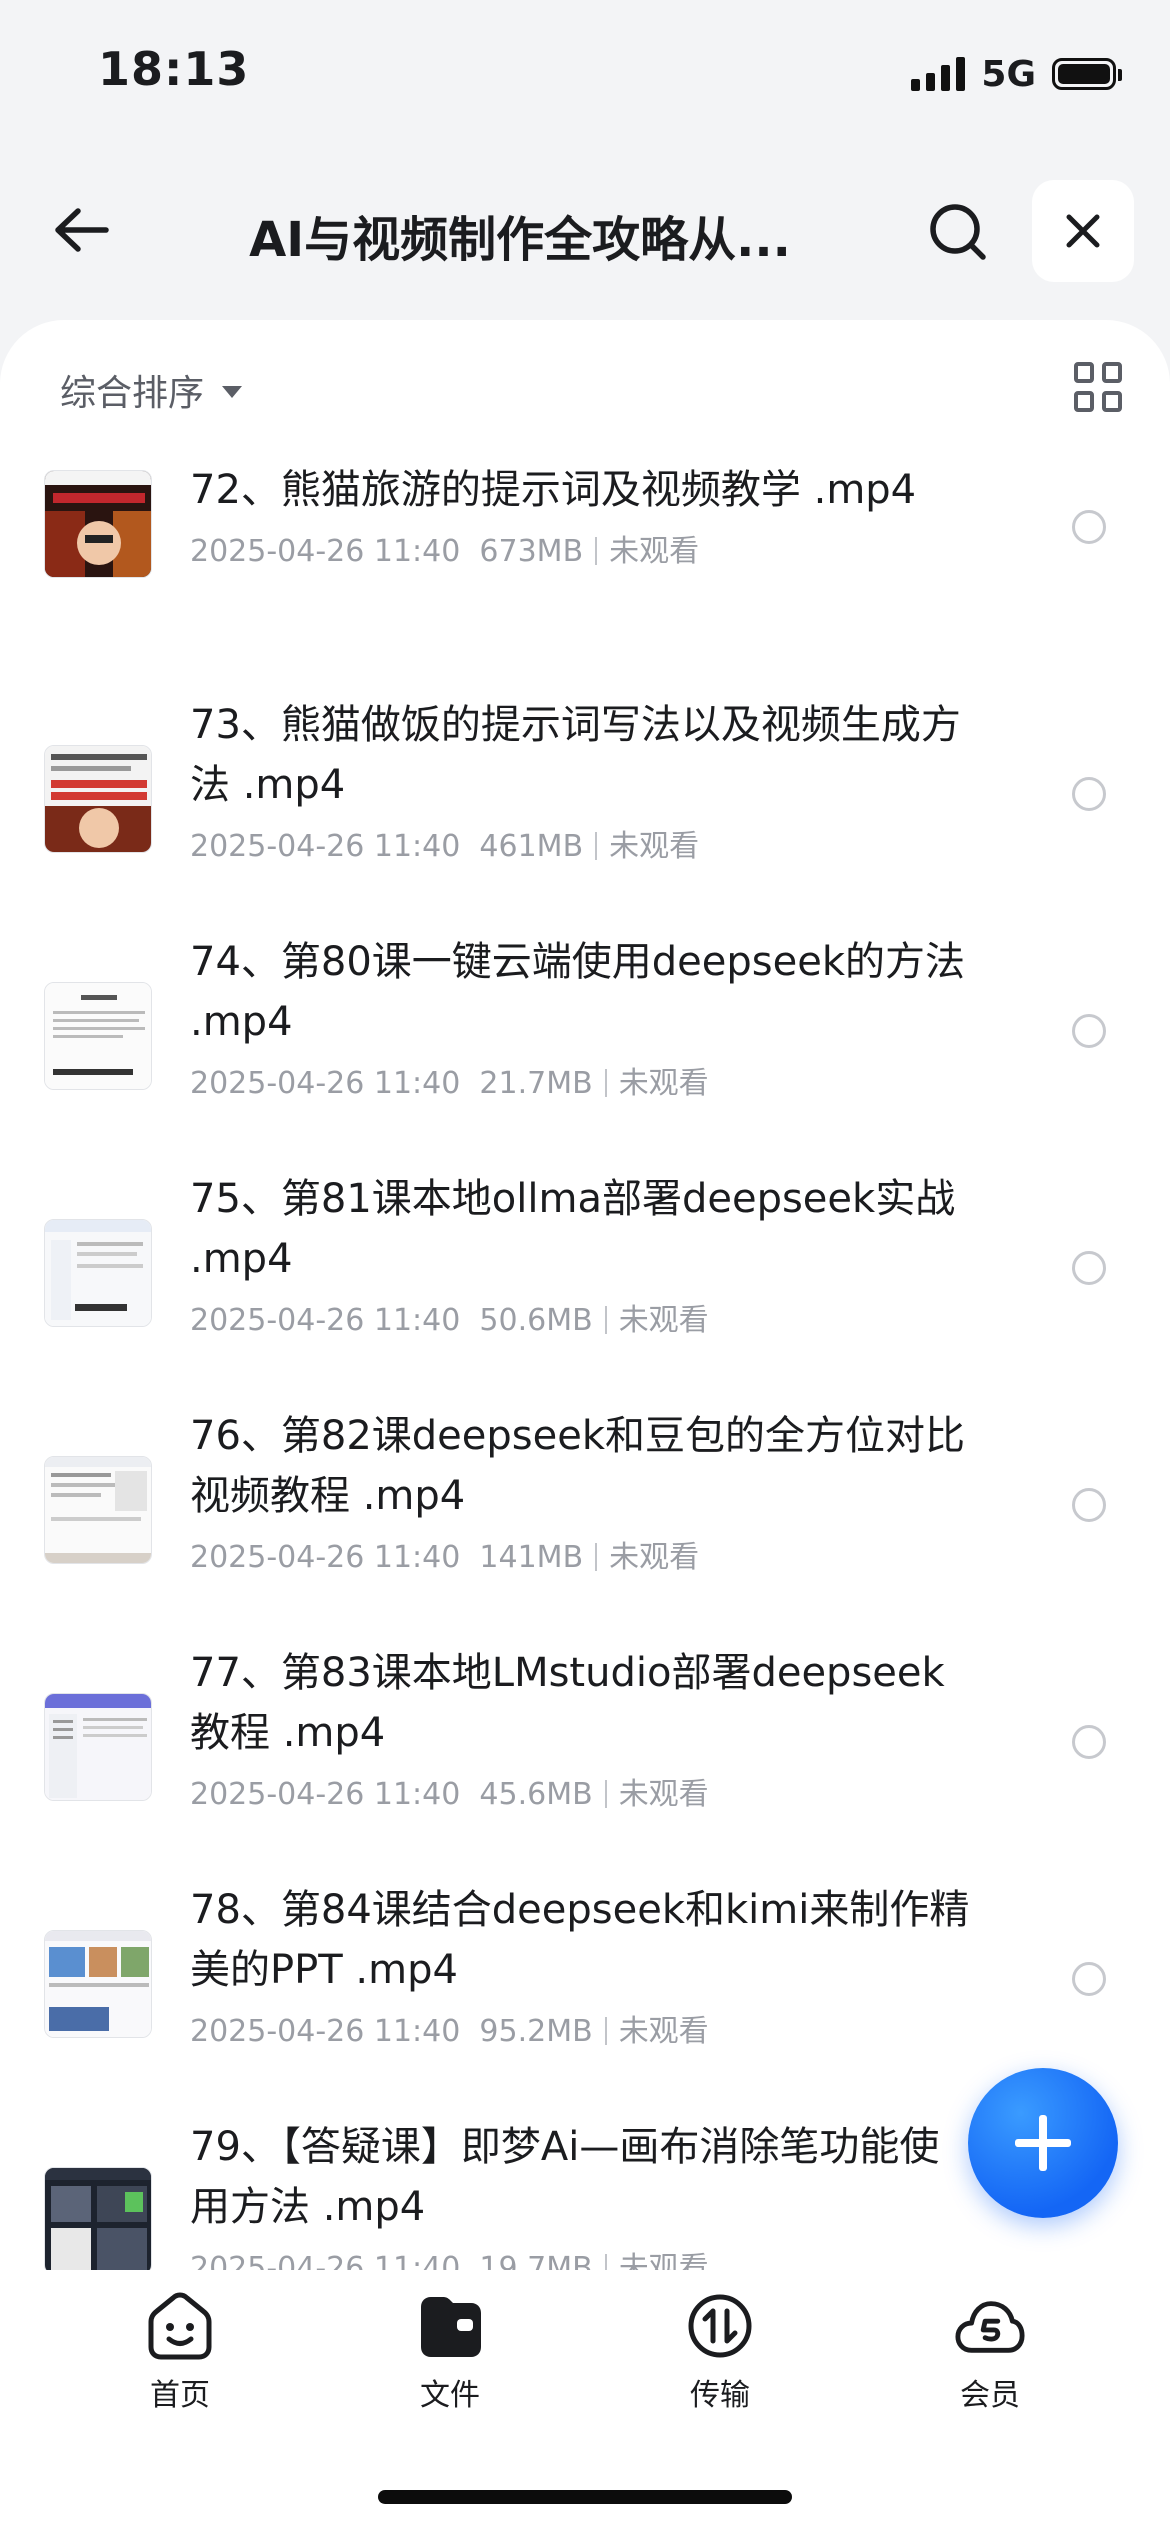 The image size is (1170, 2532). What do you see at coordinates (720, 2395) in the screenshot?
I see `tab-label: 传输` at bounding box center [720, 2395].